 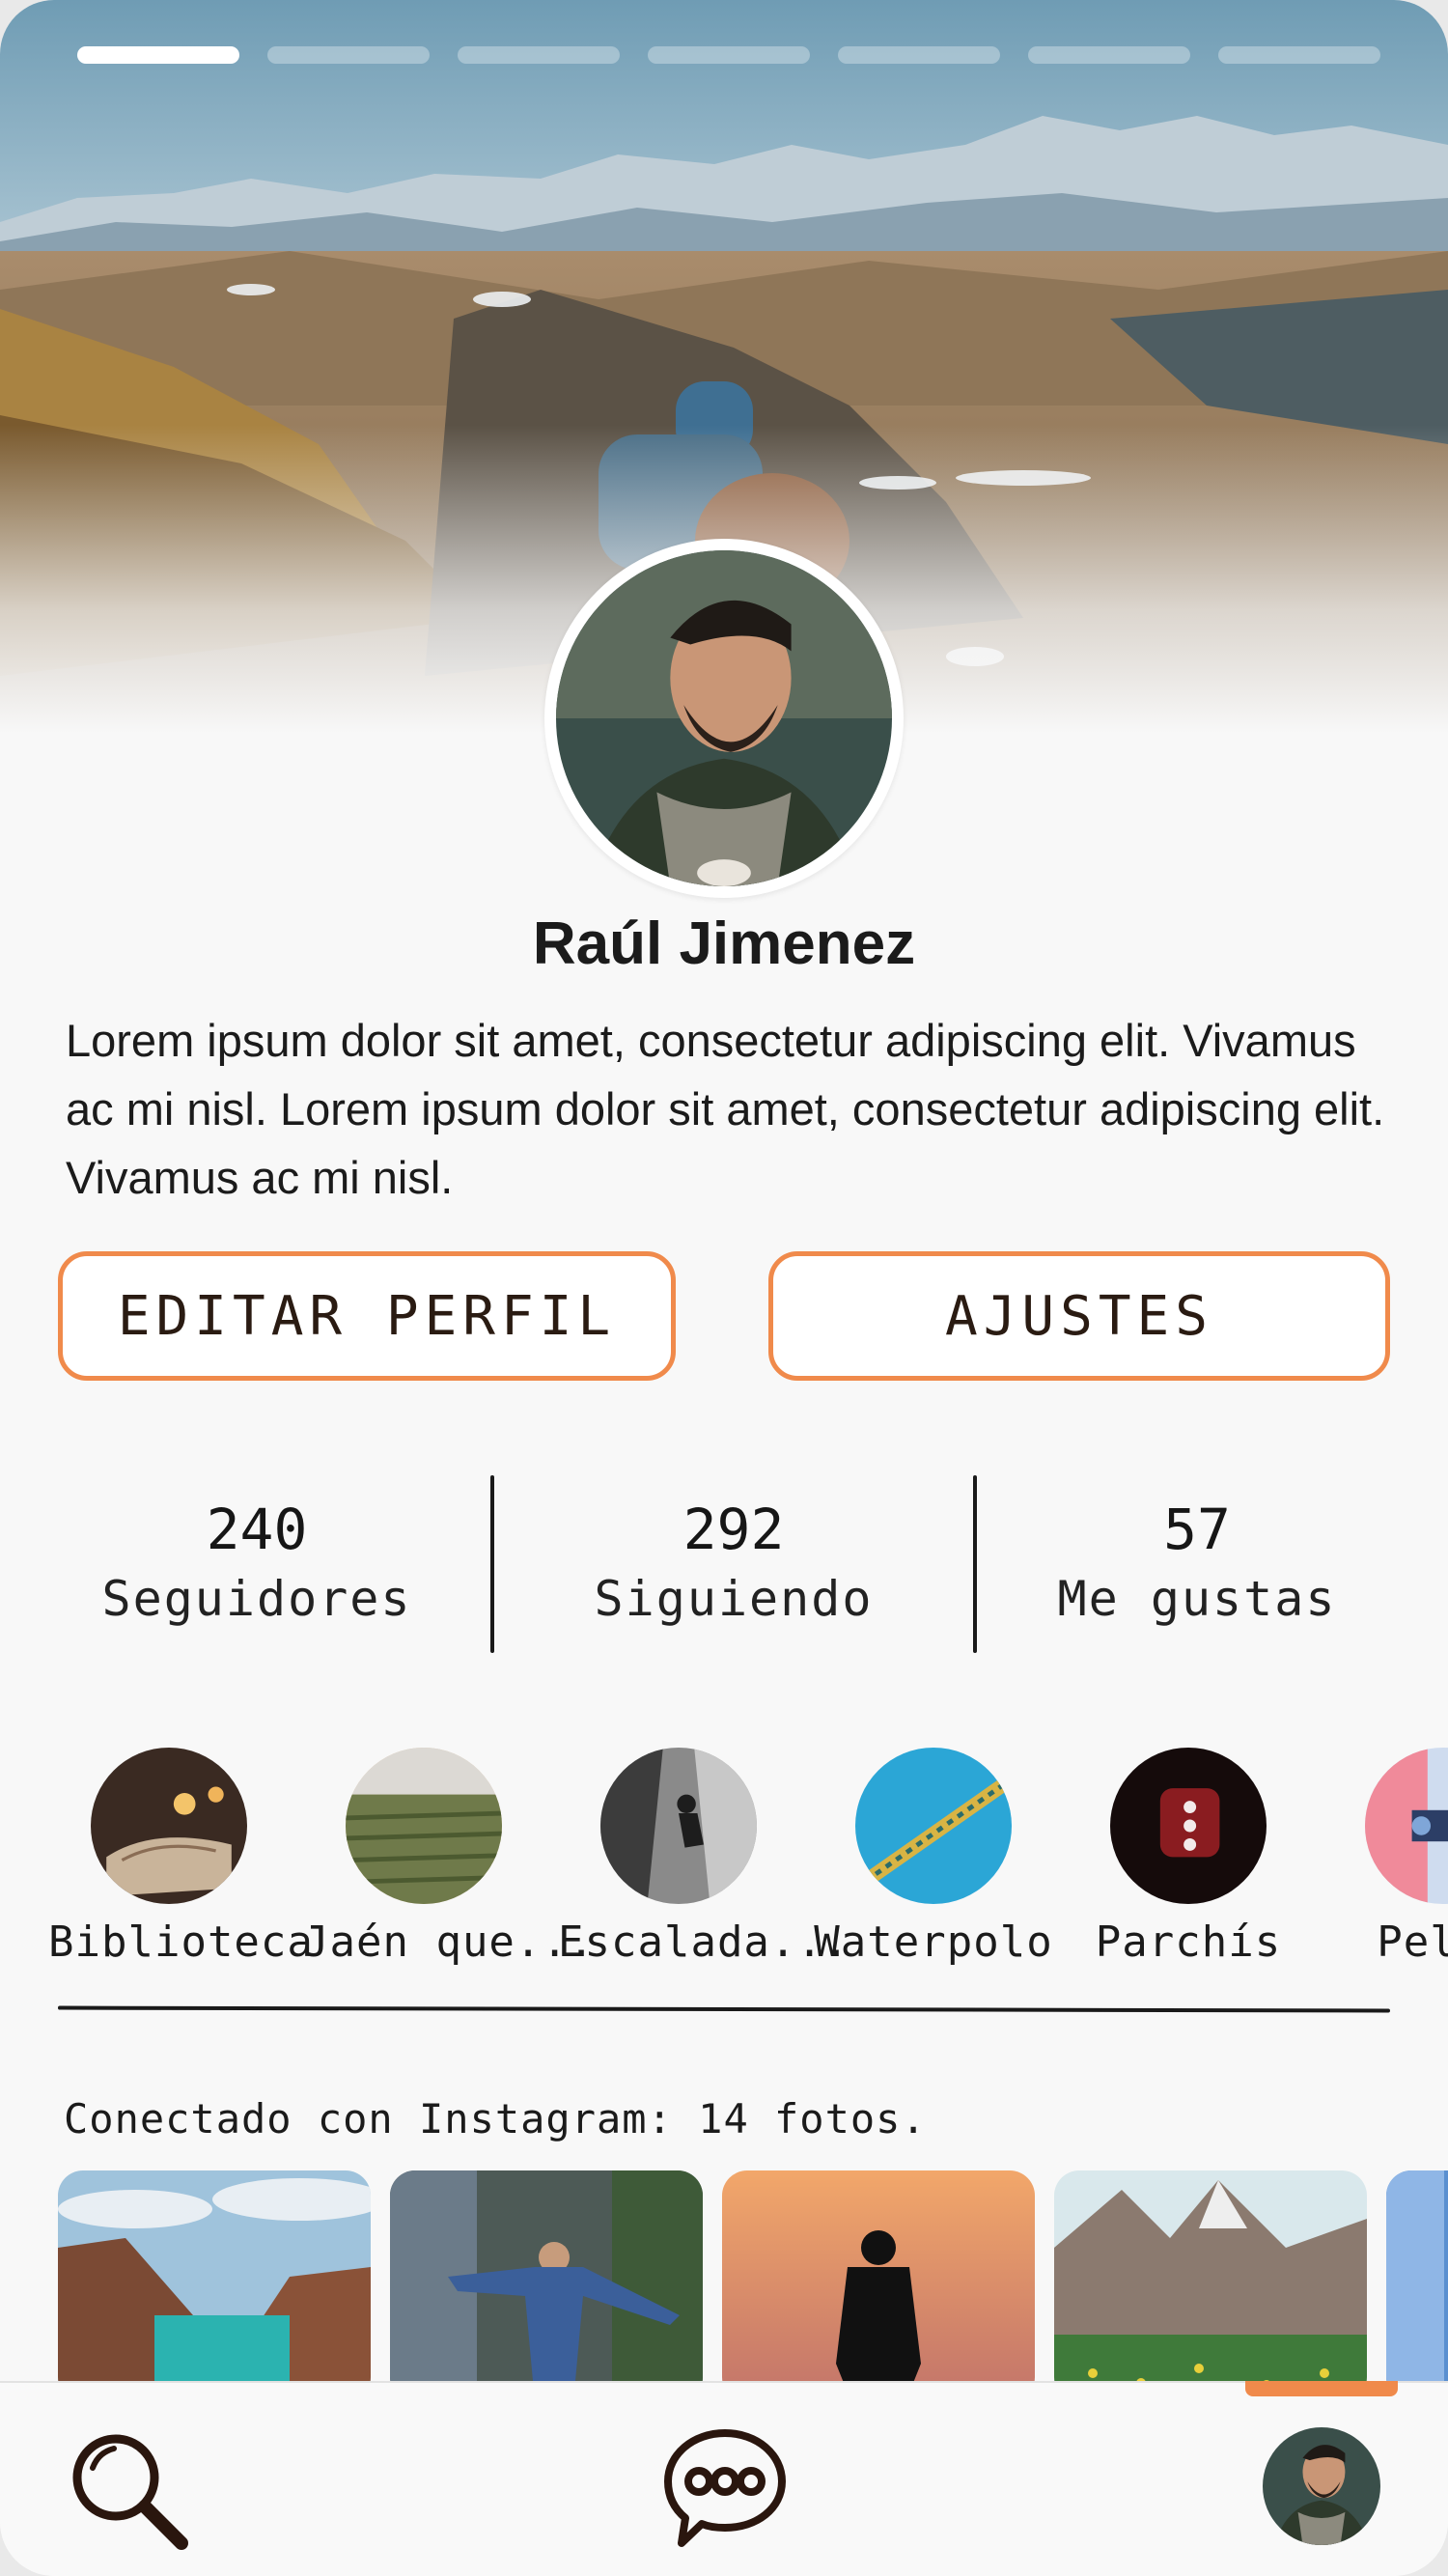 What do you see at coordinates (128, 2489) in the screenshot?
I see `search-icon` at bounding box center [128, 2489].